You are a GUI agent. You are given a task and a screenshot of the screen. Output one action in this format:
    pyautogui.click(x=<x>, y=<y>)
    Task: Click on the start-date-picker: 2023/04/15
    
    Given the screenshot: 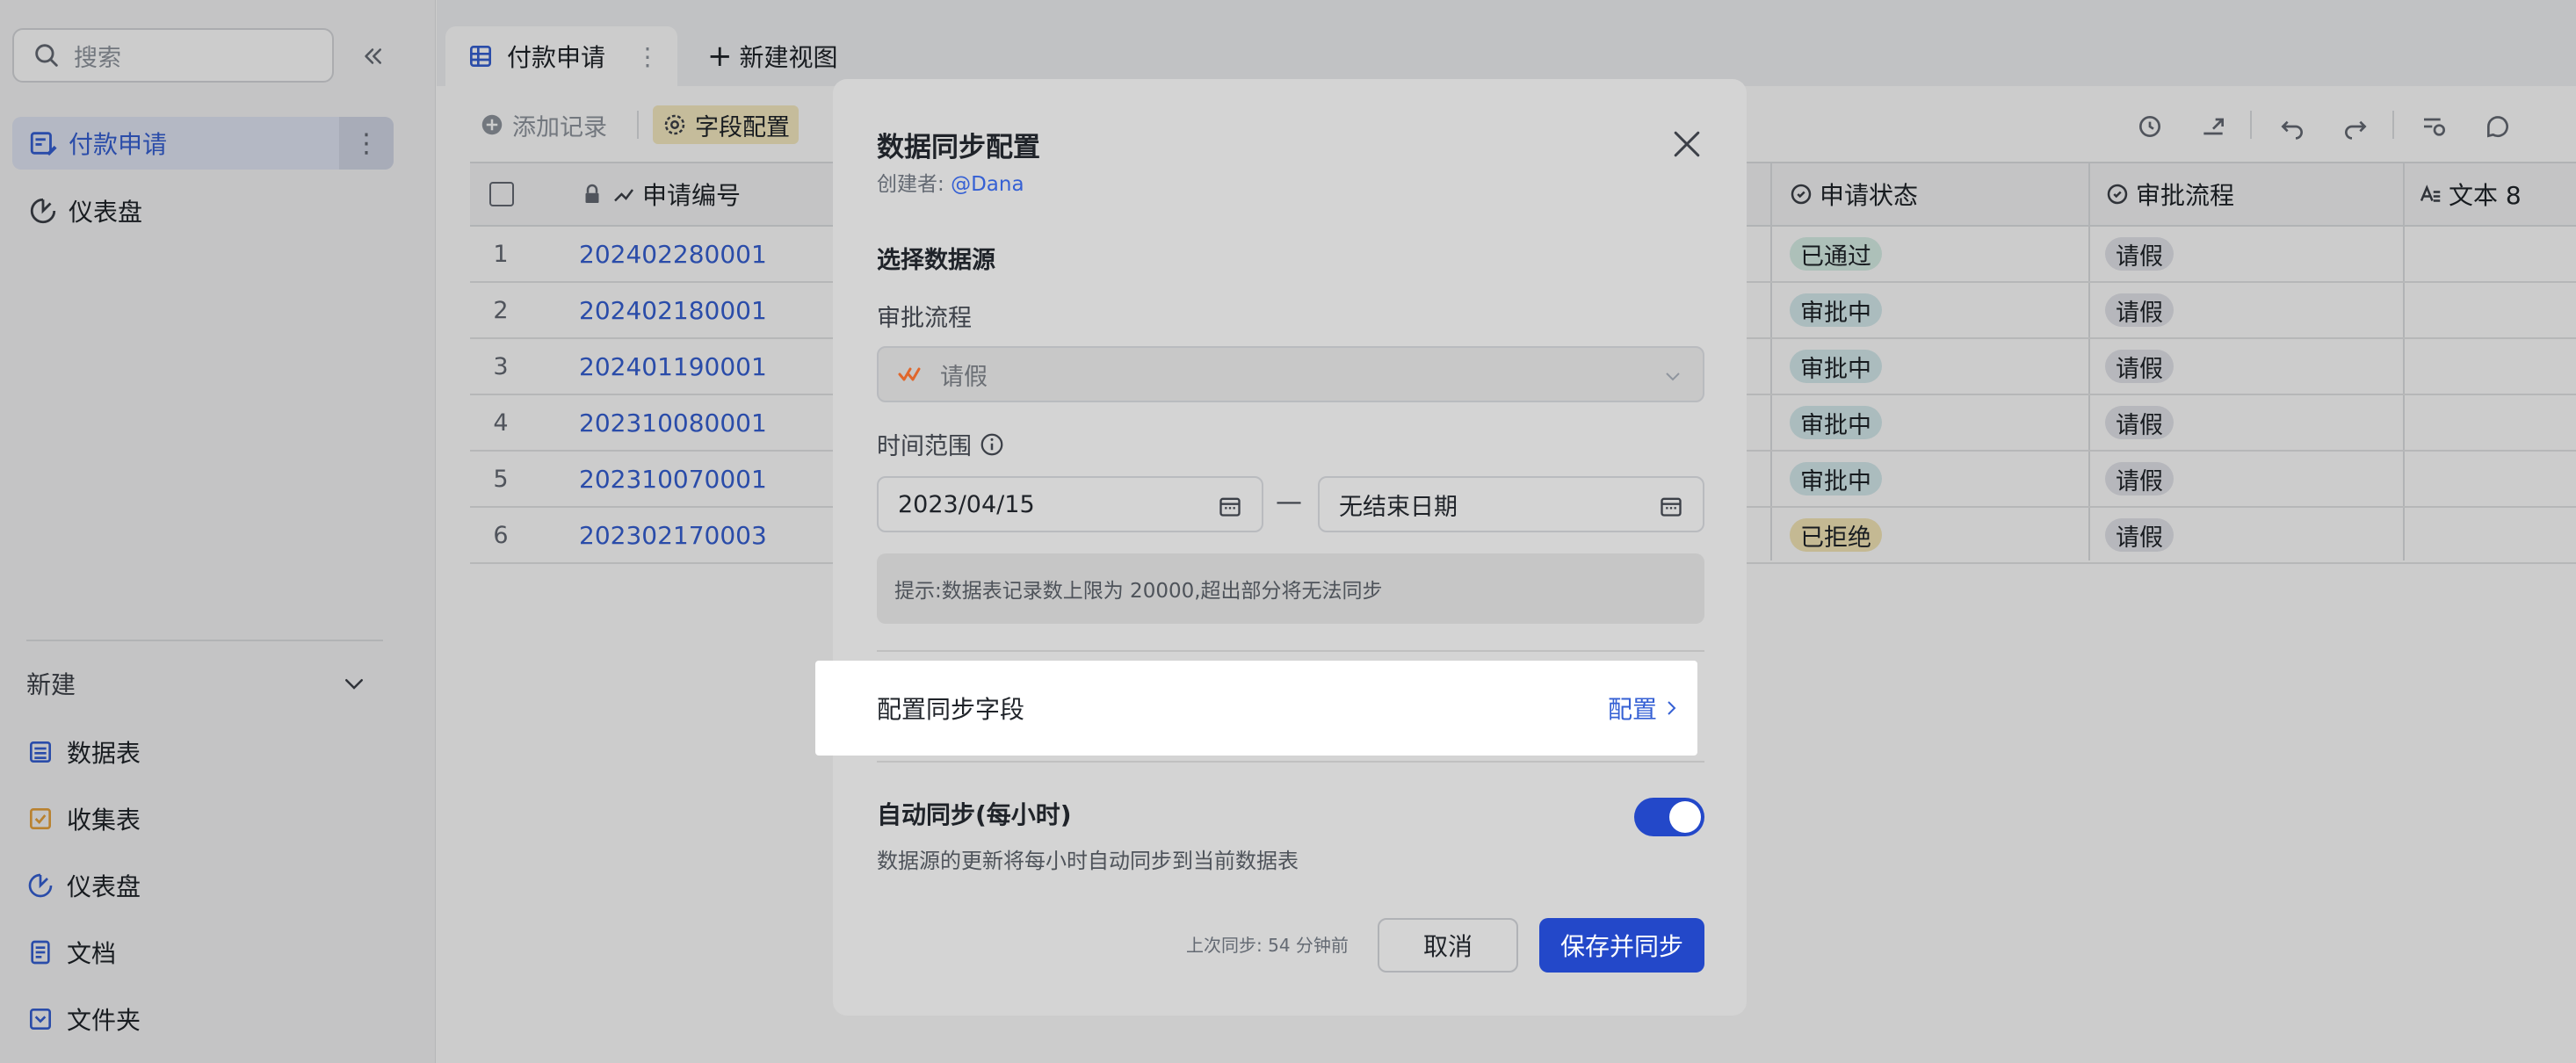 What is the action you would take?
    pyautogui.click(x=1070, y=504)
    